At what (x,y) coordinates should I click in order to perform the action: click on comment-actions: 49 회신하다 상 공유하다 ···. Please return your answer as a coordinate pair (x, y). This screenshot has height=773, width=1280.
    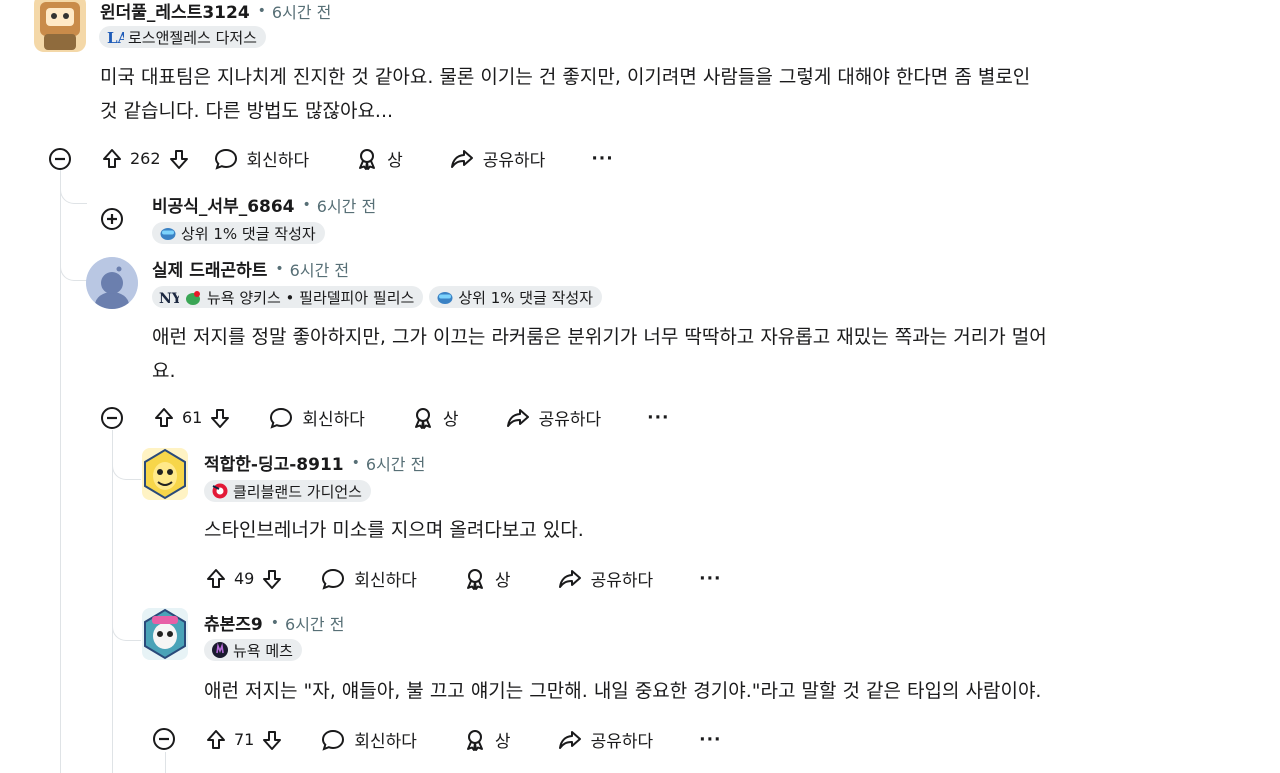
    Looking at the image, I should click on (463, 578).